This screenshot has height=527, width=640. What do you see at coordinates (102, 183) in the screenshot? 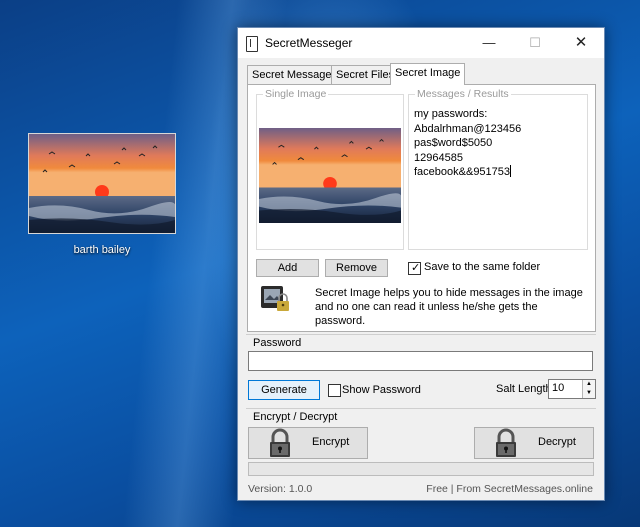
I see `image-thumbnail` at bounding box center [102, 183].